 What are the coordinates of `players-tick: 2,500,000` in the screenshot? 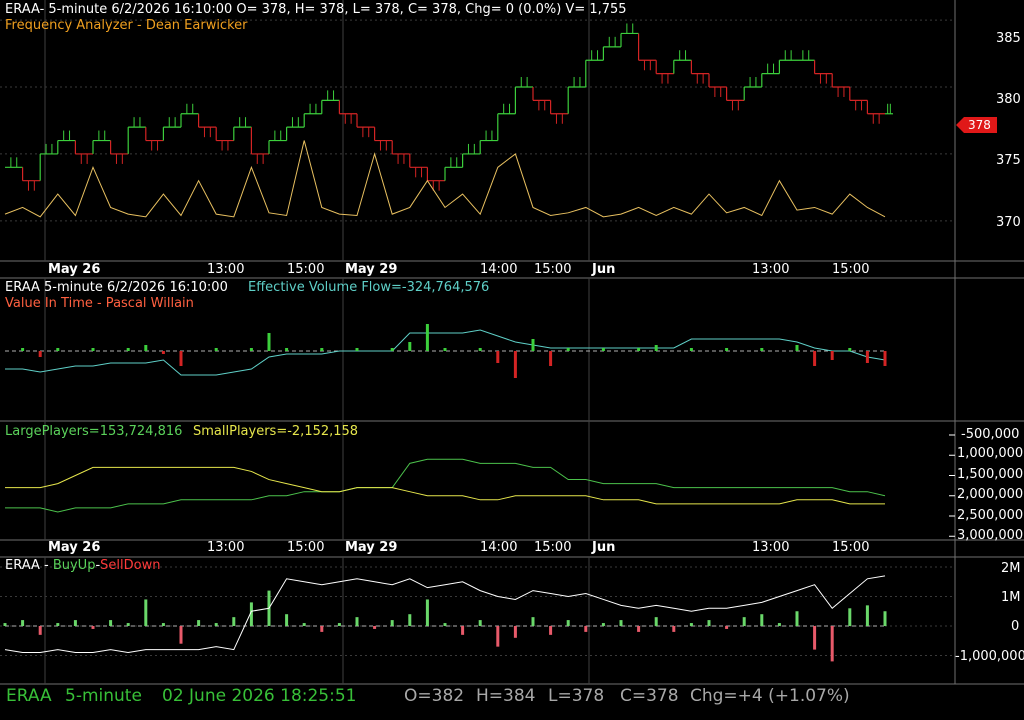 It's located at (990, 515).